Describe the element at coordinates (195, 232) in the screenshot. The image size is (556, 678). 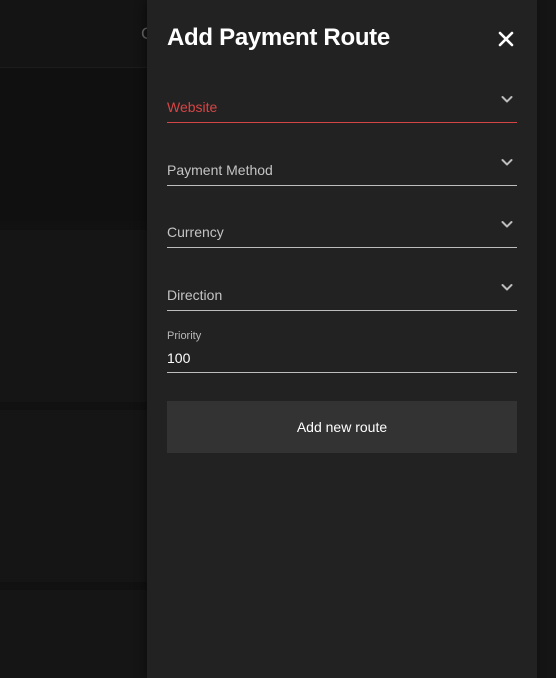
I see `currency-label: Currency` at that location.